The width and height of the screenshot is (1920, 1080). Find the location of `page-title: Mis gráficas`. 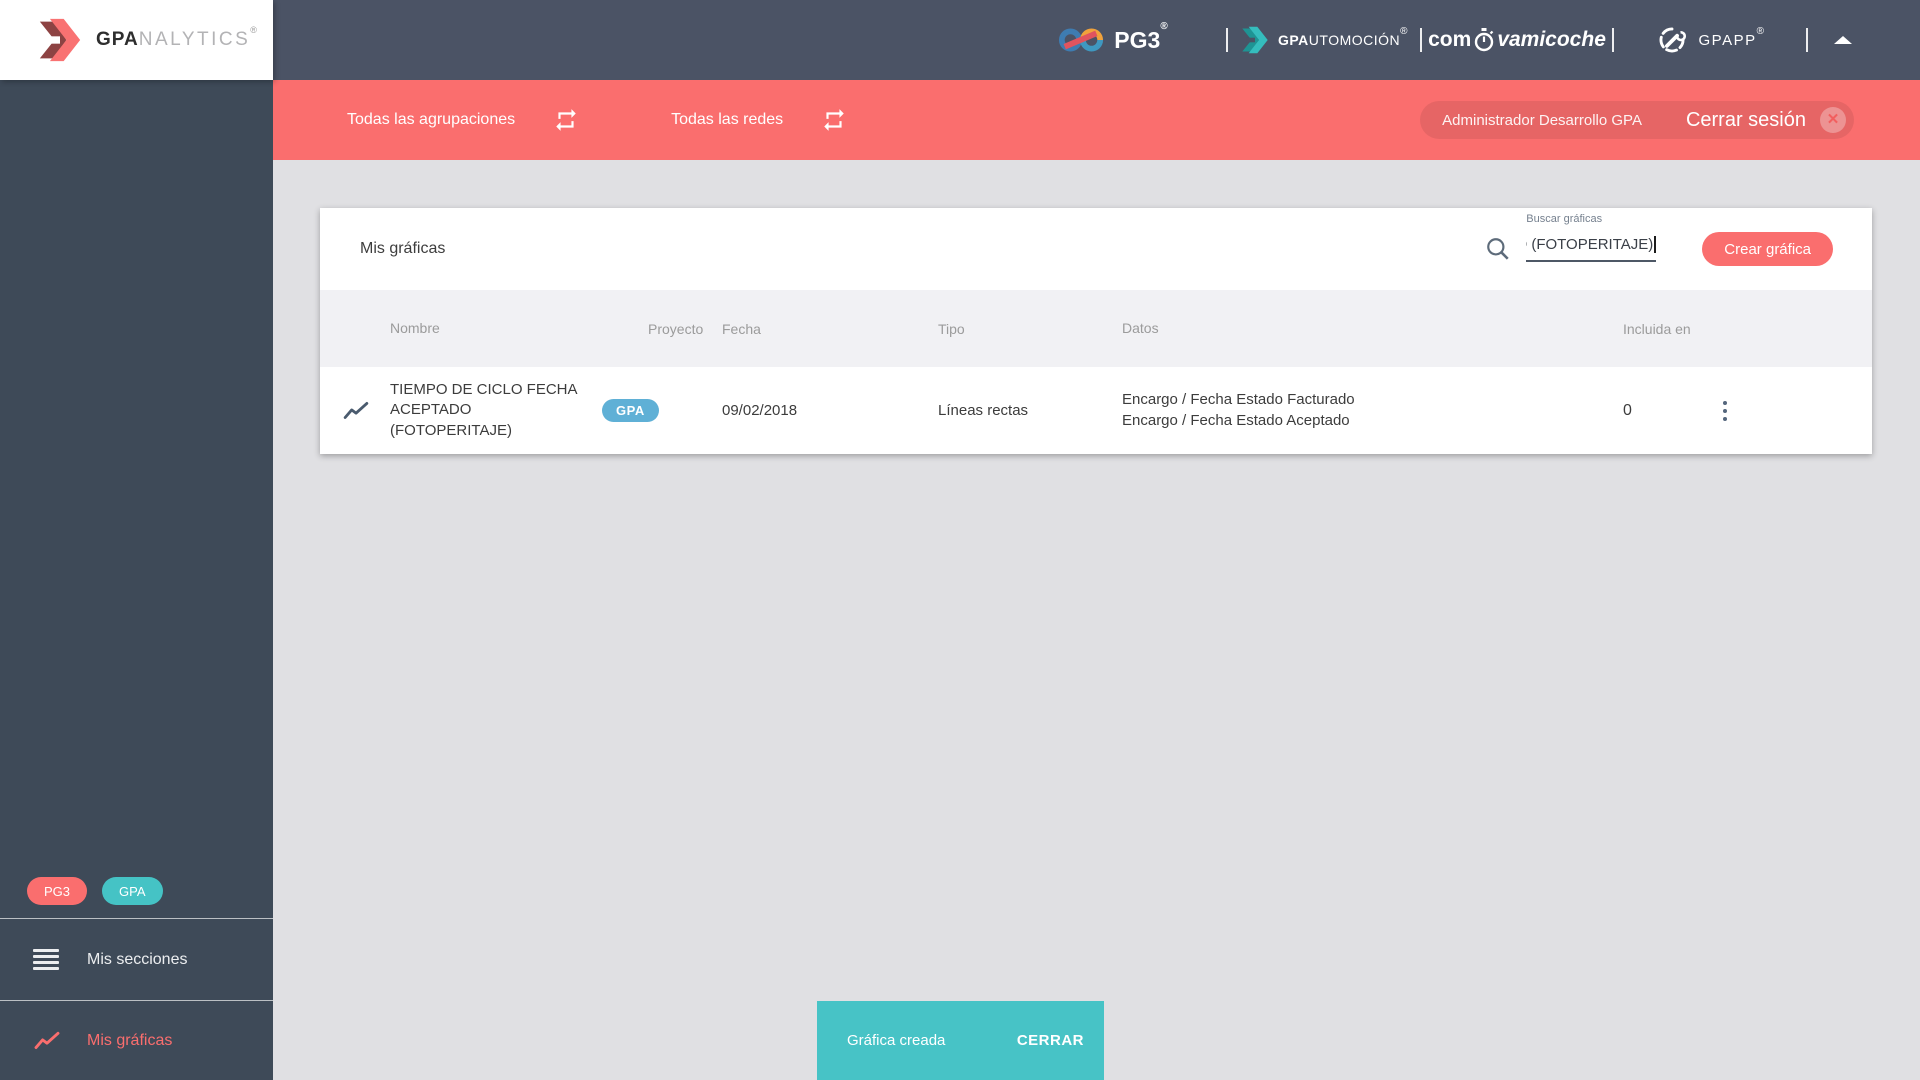

page-title: Mis gráficas is located at coordinates (403, 248).